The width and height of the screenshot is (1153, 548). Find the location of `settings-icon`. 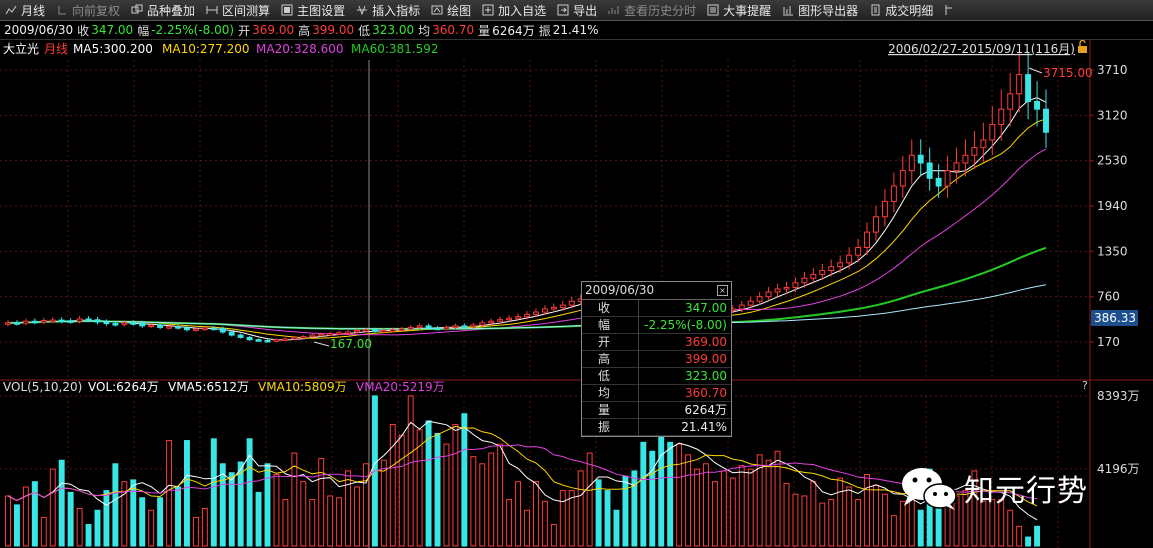

settings-icon is located at coordinates (287, 10).